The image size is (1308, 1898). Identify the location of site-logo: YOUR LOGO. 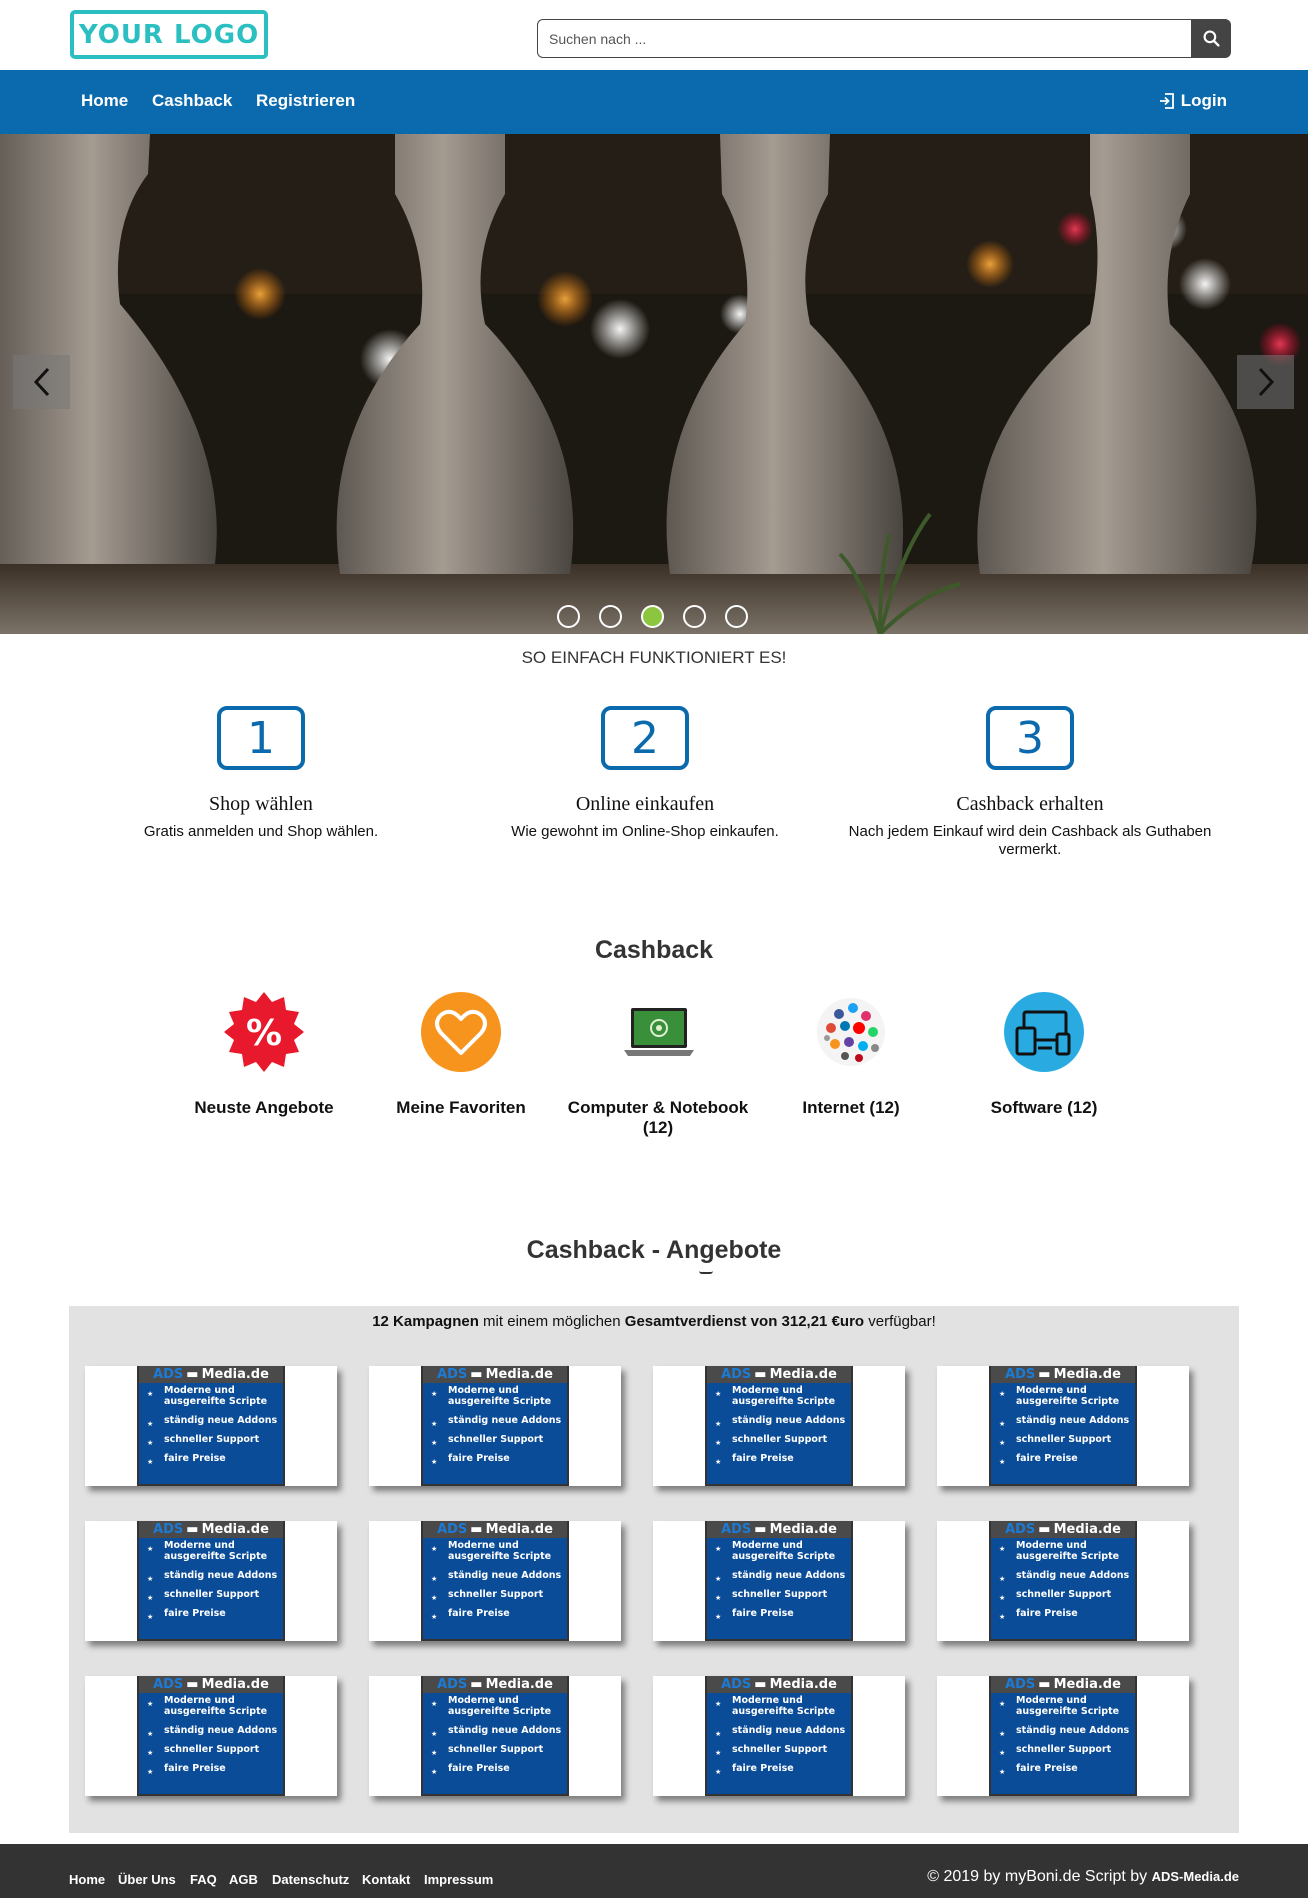
(169, 34).